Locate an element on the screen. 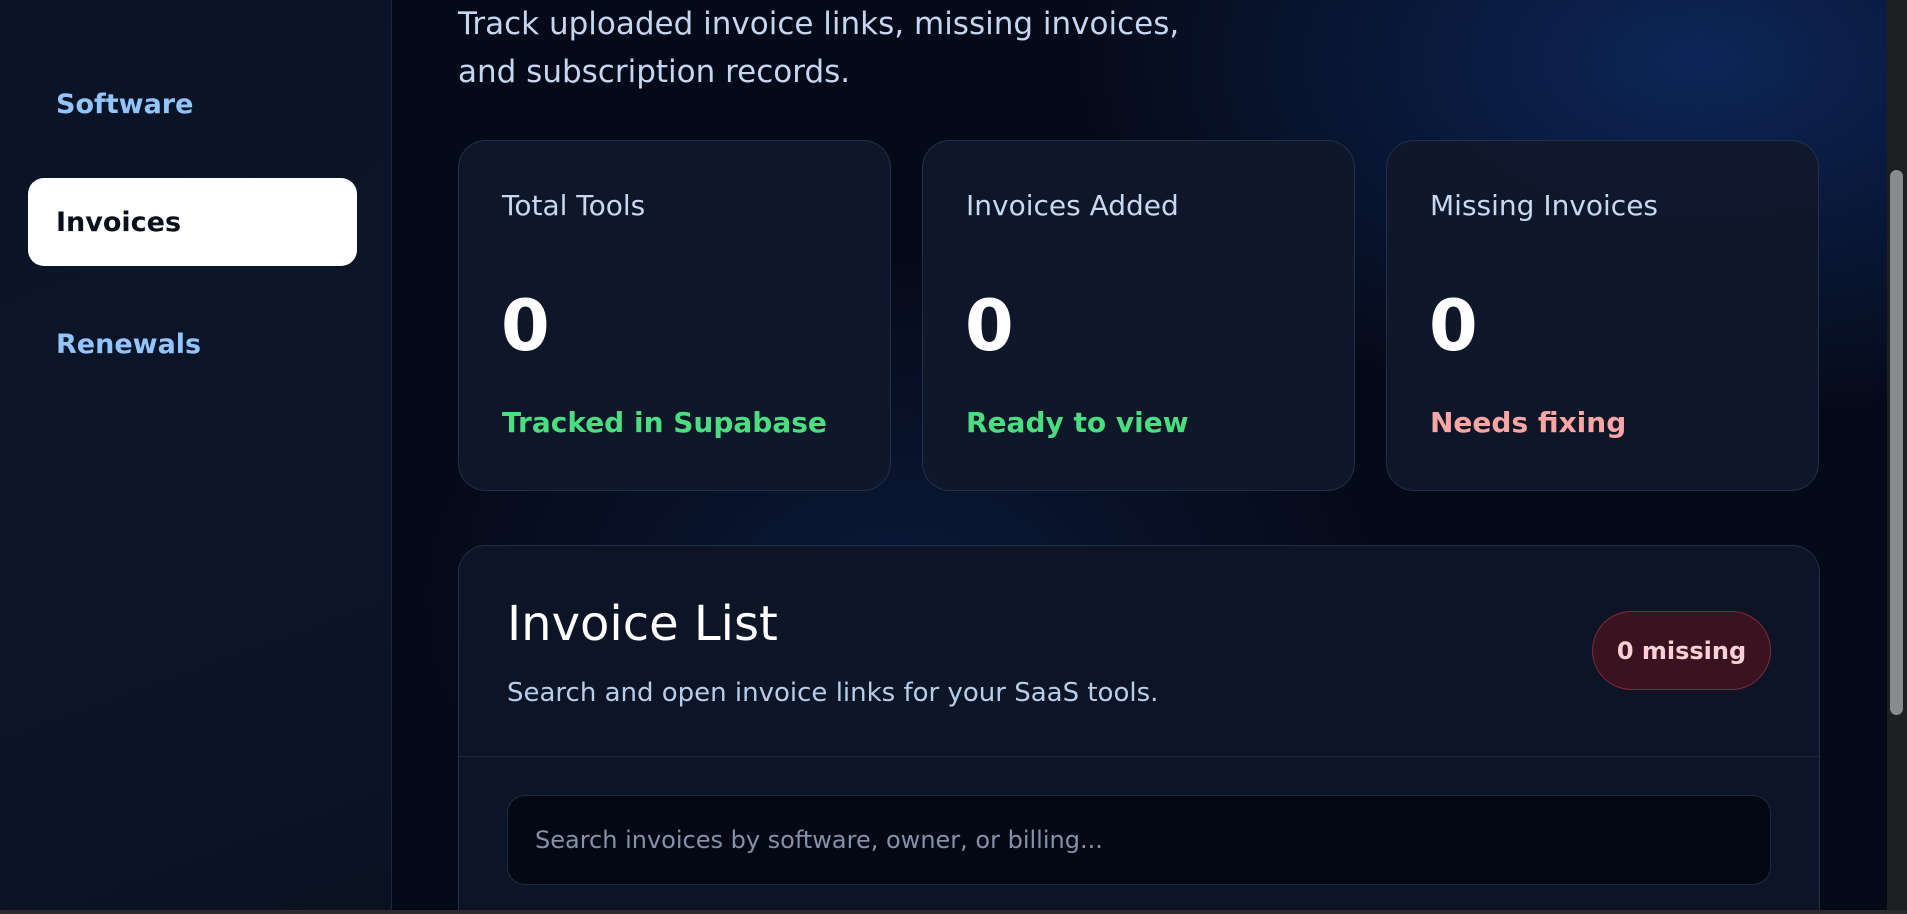 The image size is (1907, 914). sidebar-item-label: Renewals is located at coordinates (129, 344).